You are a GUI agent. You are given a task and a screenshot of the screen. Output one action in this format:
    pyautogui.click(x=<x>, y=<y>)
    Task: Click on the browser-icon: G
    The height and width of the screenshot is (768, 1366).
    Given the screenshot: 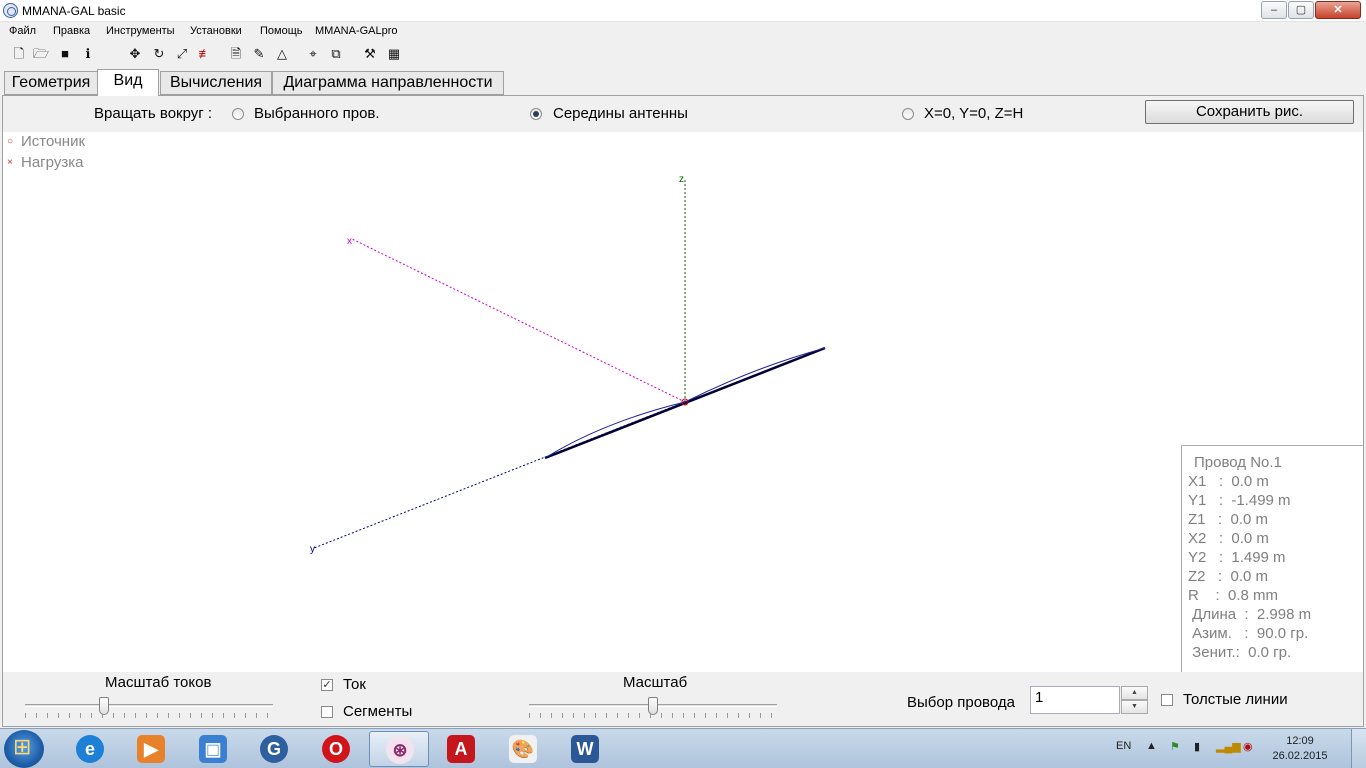 What is the action you would take?
    pyautogui.click(x=274, y=749)
    